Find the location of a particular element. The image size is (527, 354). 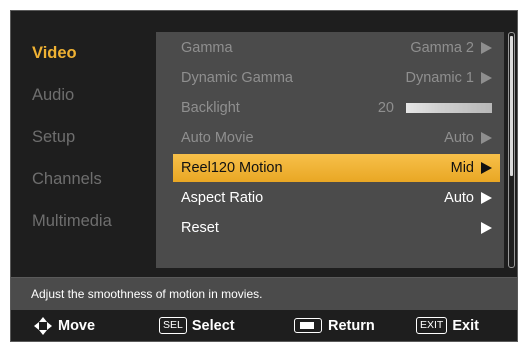

setting-row-reset: Reset is located at coordinates (336, 228).